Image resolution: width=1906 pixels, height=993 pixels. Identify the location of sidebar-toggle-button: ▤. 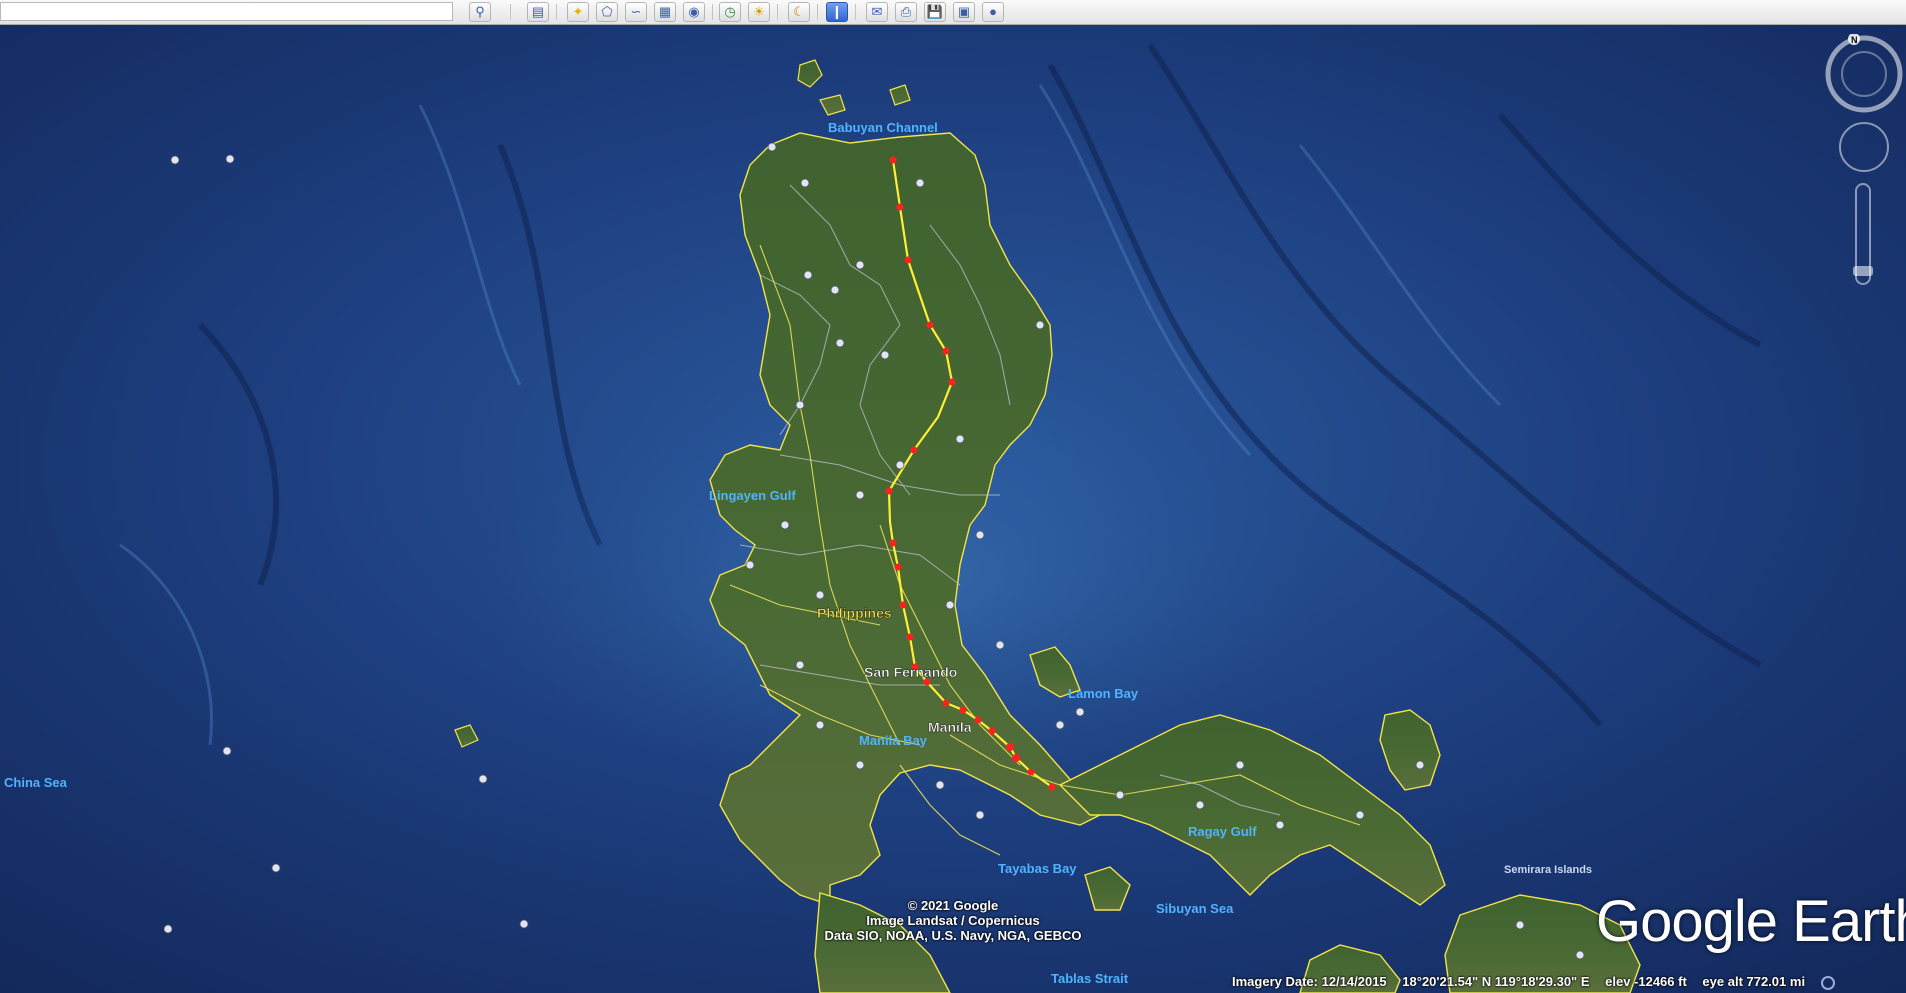
(538, 12).